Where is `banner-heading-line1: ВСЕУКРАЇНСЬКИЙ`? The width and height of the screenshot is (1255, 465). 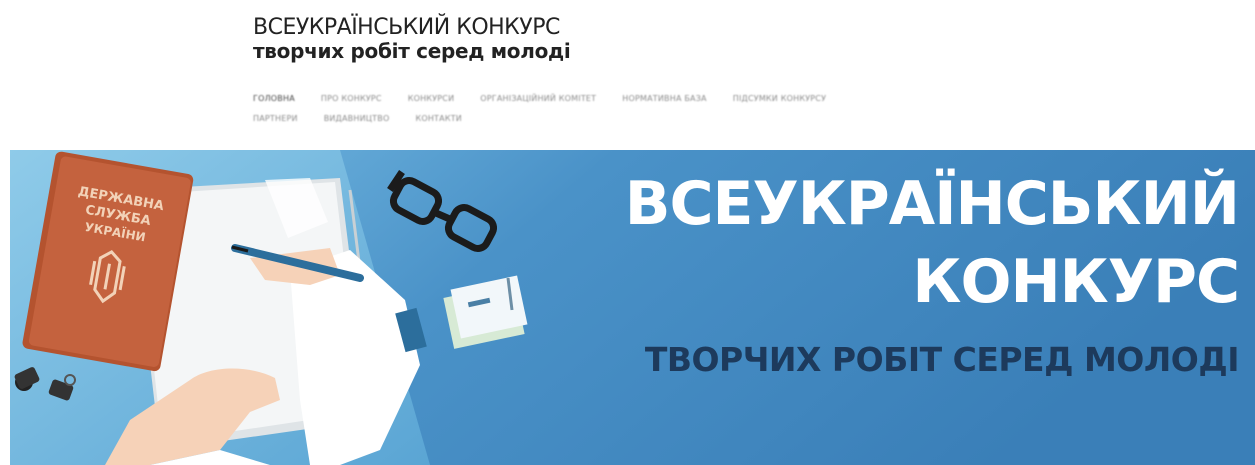 banner-heading-line1: ВСЕУКРАЇНСЬКИЙ is located at coordinates (932, 204).